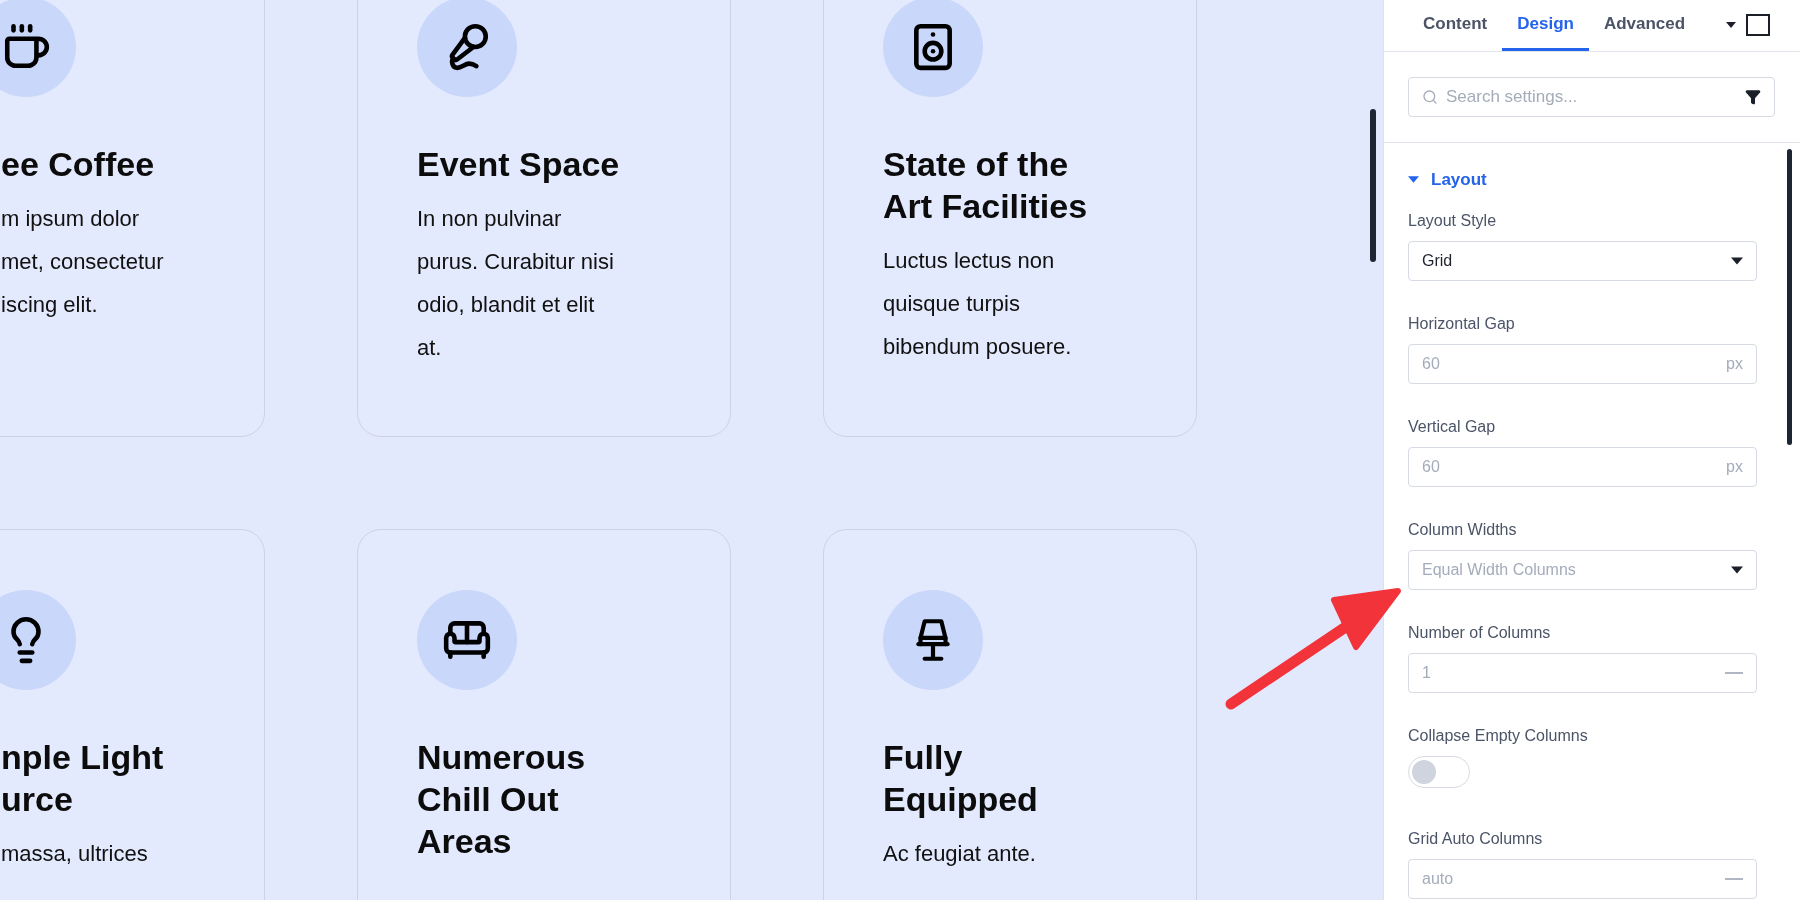  What do you see at coordinates (1545, 25) in the screenshot?
I see `tab: Design` at bounding box center [1545, 25].